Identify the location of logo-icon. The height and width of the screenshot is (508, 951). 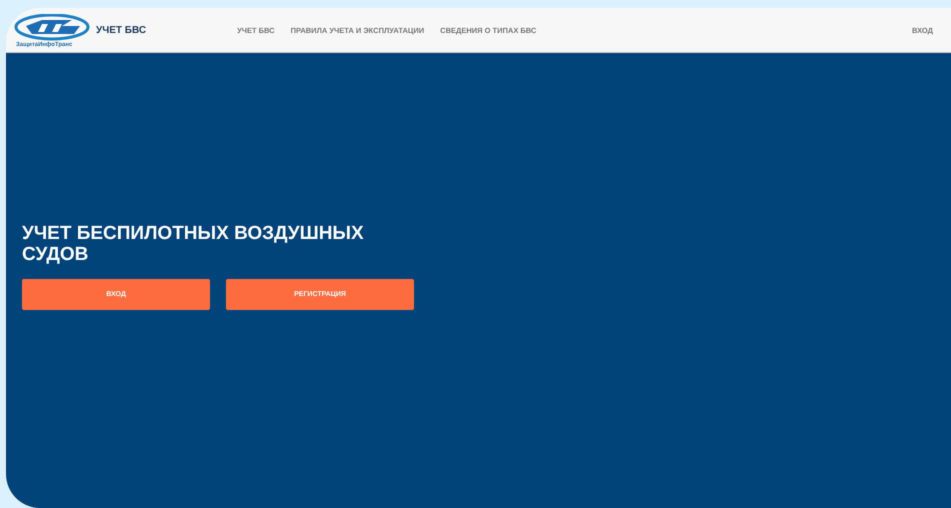
(52, 28).